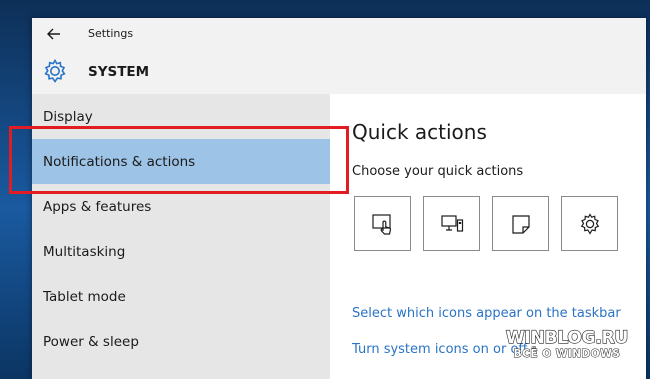 The height and width of the screenshot is (379, 650). What do you see at coordinates (438, 171) in the screenshot?
I see `section-subtitle: Choose your quick actions` at bounding box center [438, 171].